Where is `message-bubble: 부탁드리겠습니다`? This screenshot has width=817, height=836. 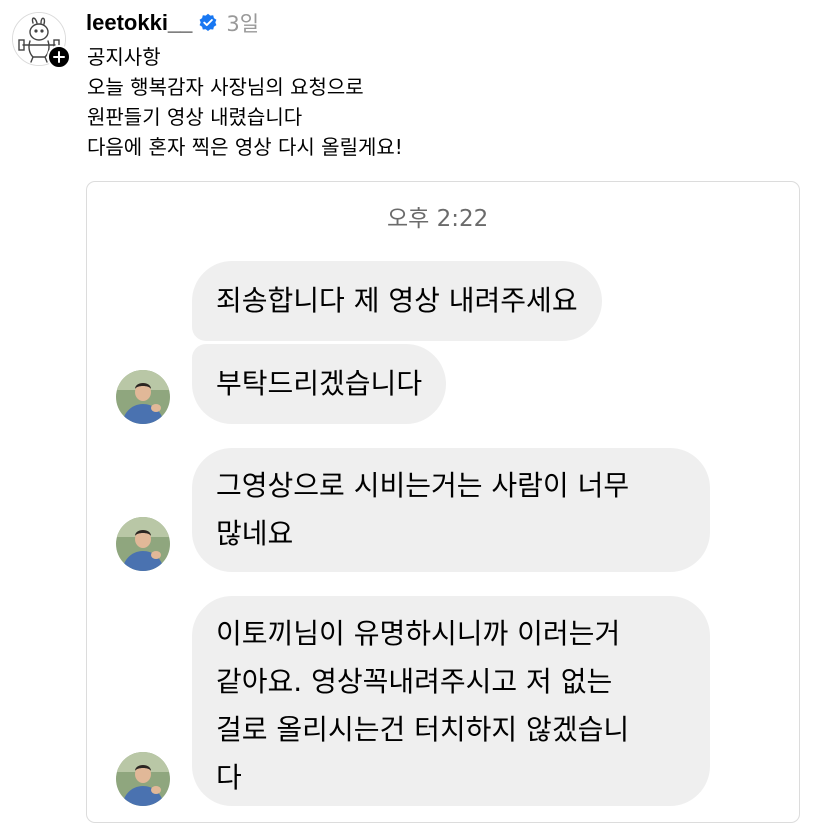
message-bubble: 부탁드리겠습니다 is located at coordinates (319, 384).